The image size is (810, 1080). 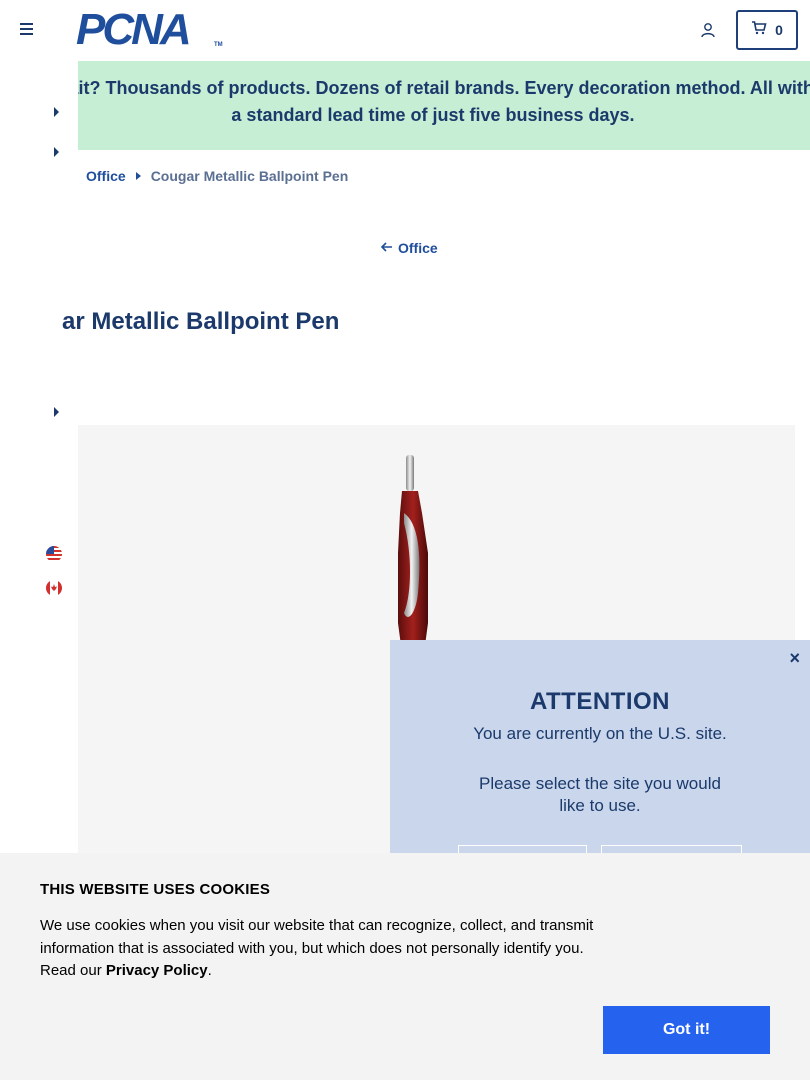 I want to click on site-header: PCNA TM 0, so click(x=405, y=30).